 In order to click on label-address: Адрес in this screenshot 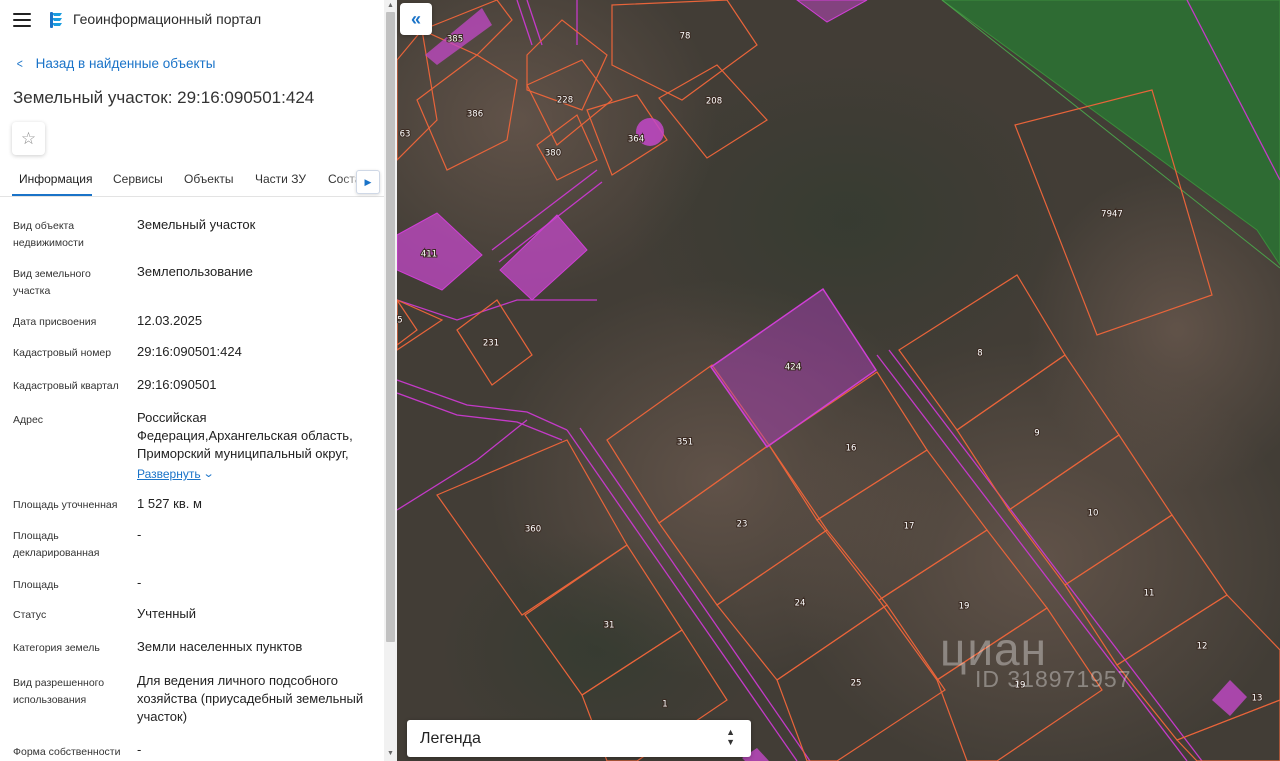, I will do `click(28, 420)`.